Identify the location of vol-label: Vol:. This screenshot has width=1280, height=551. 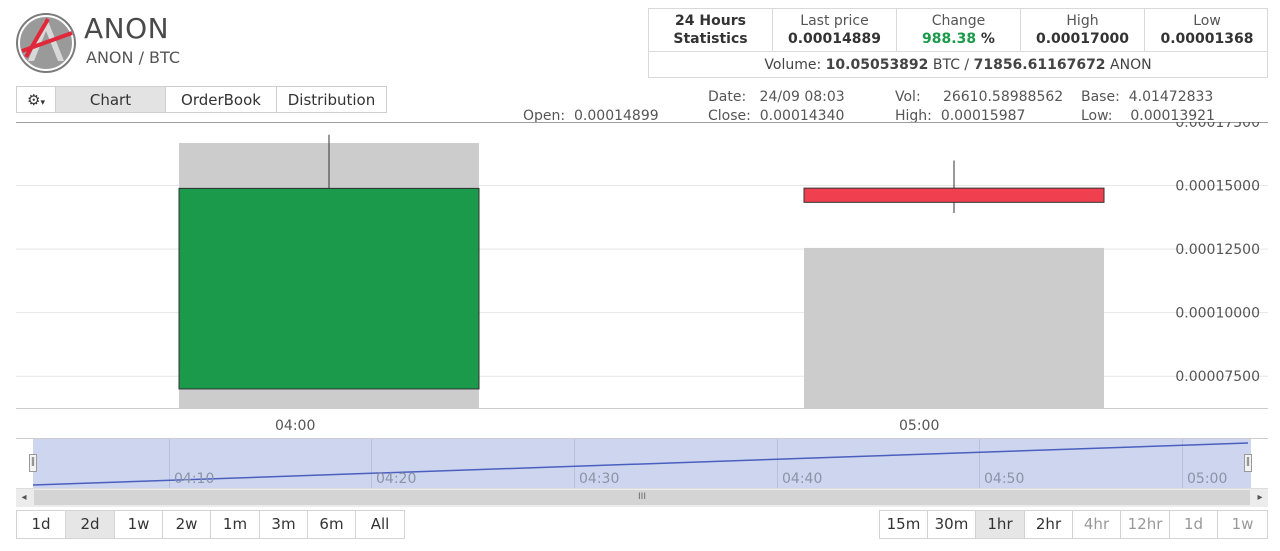
(908, 97).